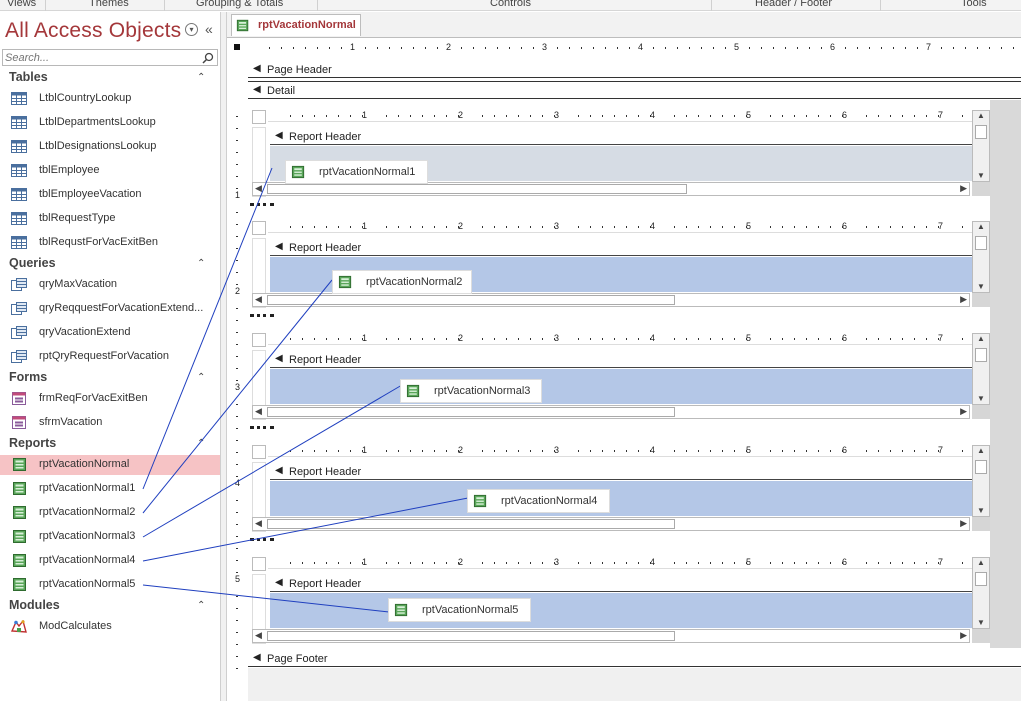  I want to click on collapse-reports-icon: ⌃, so click(201, 443).